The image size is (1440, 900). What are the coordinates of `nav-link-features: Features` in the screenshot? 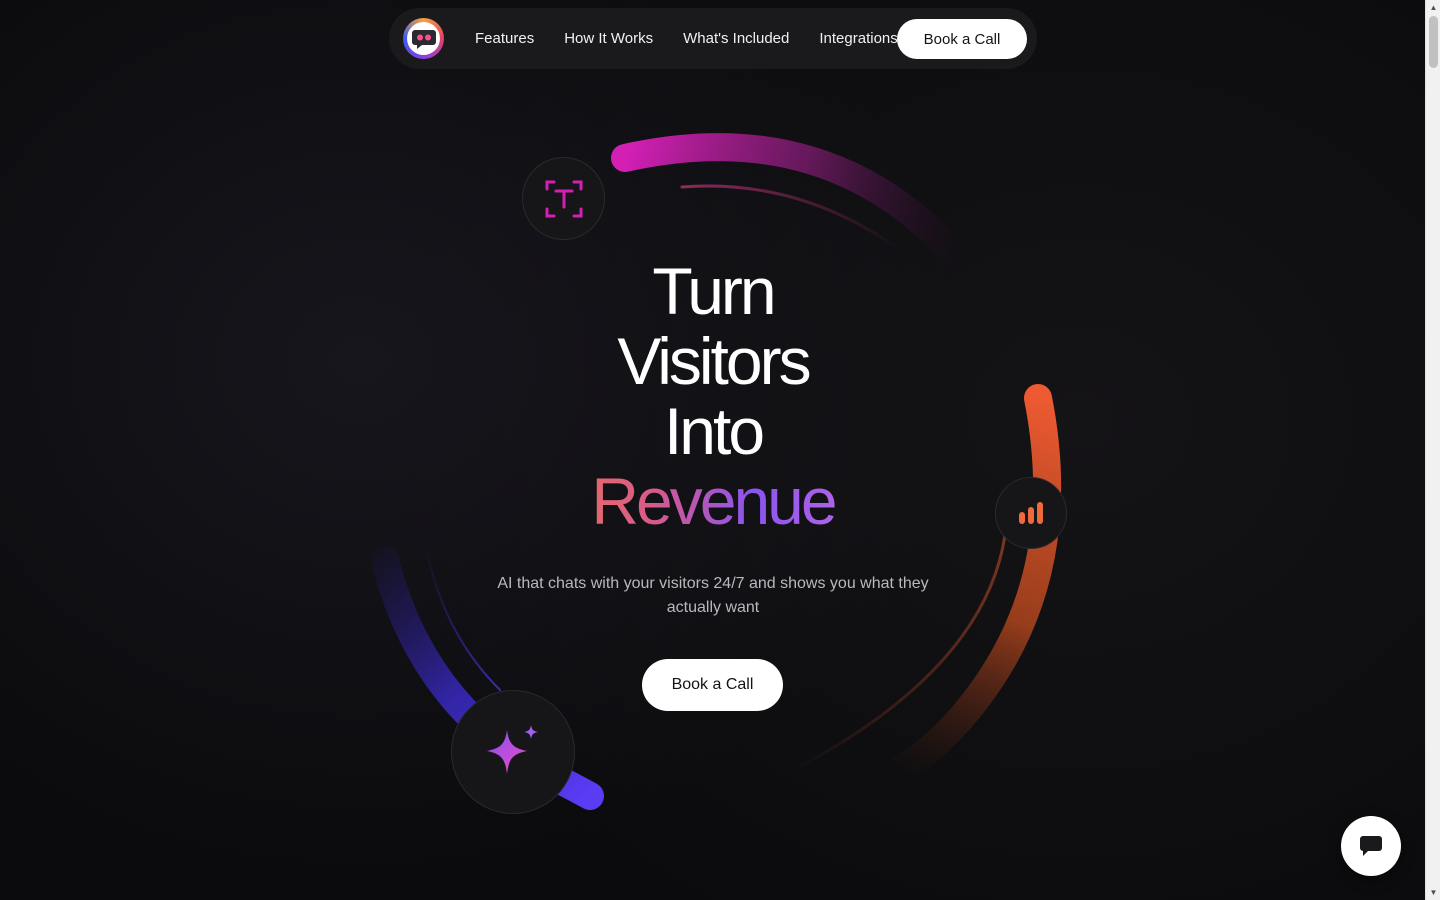 It's located at (504, 38).